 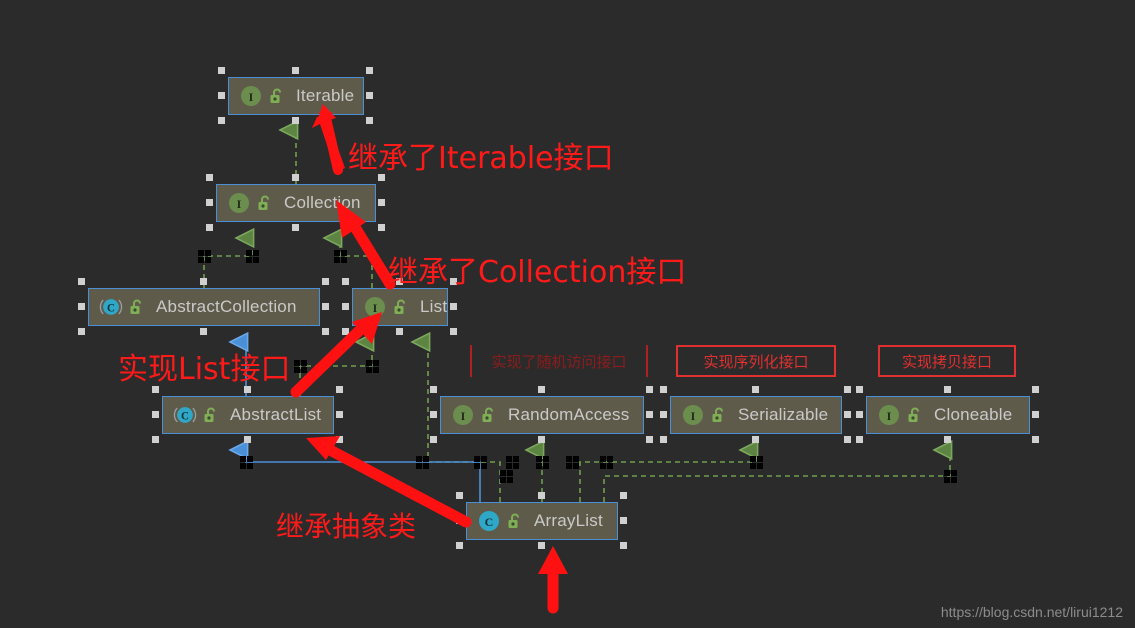 I want to click on annotation-box-cloneable: 实现拷贝接口, so click(x=947, y=361).